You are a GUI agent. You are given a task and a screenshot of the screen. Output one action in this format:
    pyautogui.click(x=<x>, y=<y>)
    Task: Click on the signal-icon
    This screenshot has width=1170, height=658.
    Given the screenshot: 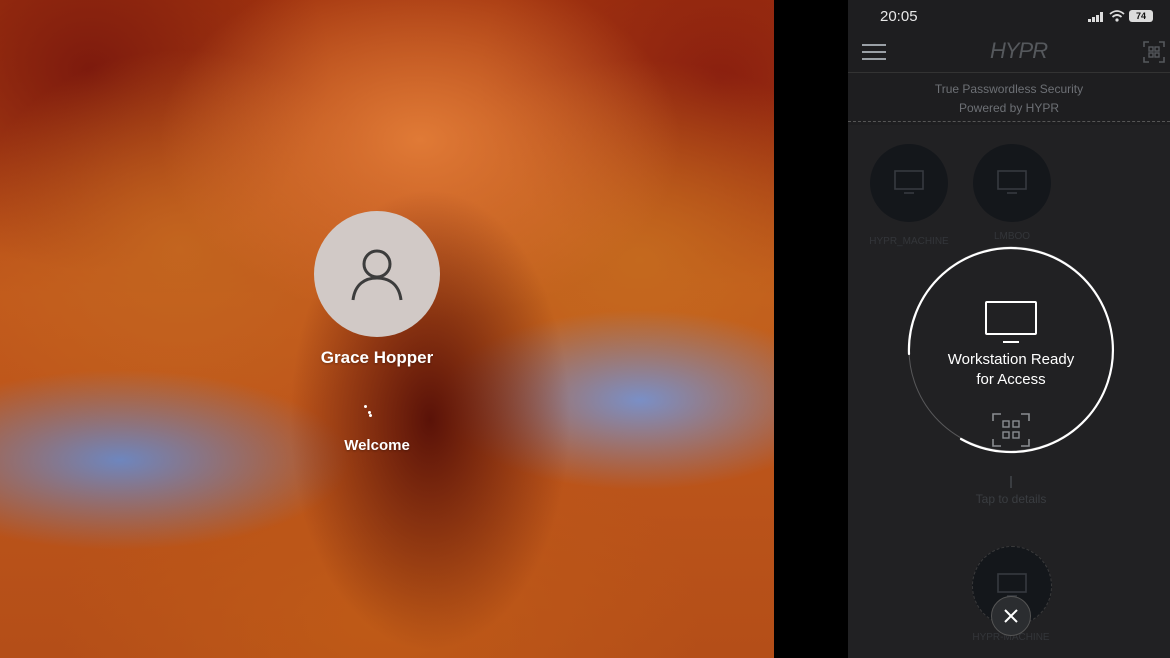 What is the action you would take?
    pyautogui.click(x=1095, y=17)
    